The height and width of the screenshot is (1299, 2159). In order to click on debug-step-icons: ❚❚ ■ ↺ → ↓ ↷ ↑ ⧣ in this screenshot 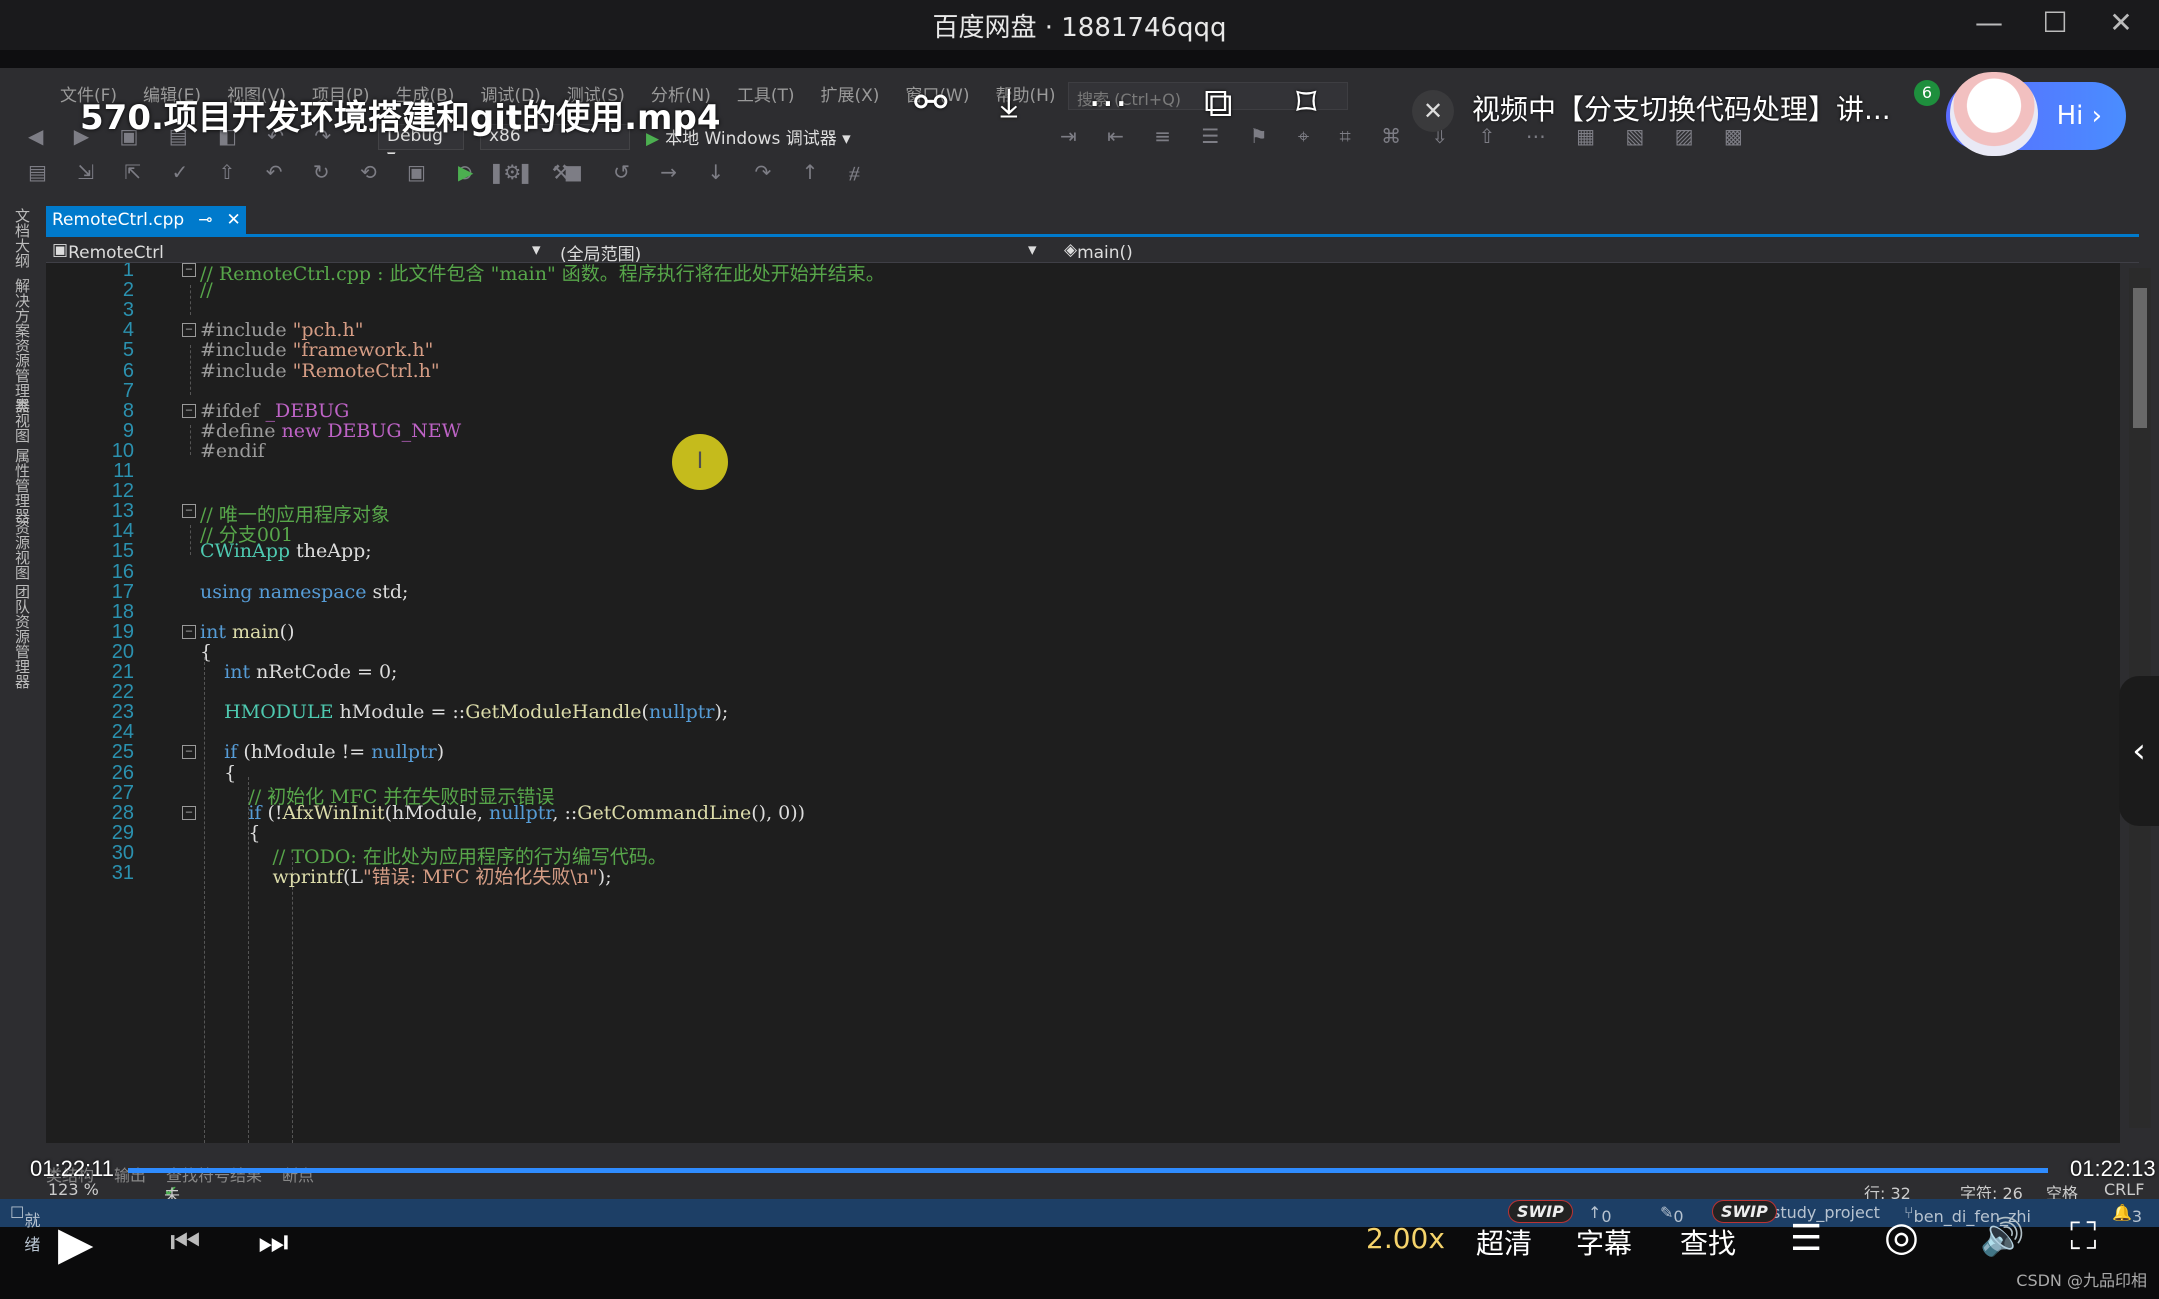, I will do `click(680, 172)`.